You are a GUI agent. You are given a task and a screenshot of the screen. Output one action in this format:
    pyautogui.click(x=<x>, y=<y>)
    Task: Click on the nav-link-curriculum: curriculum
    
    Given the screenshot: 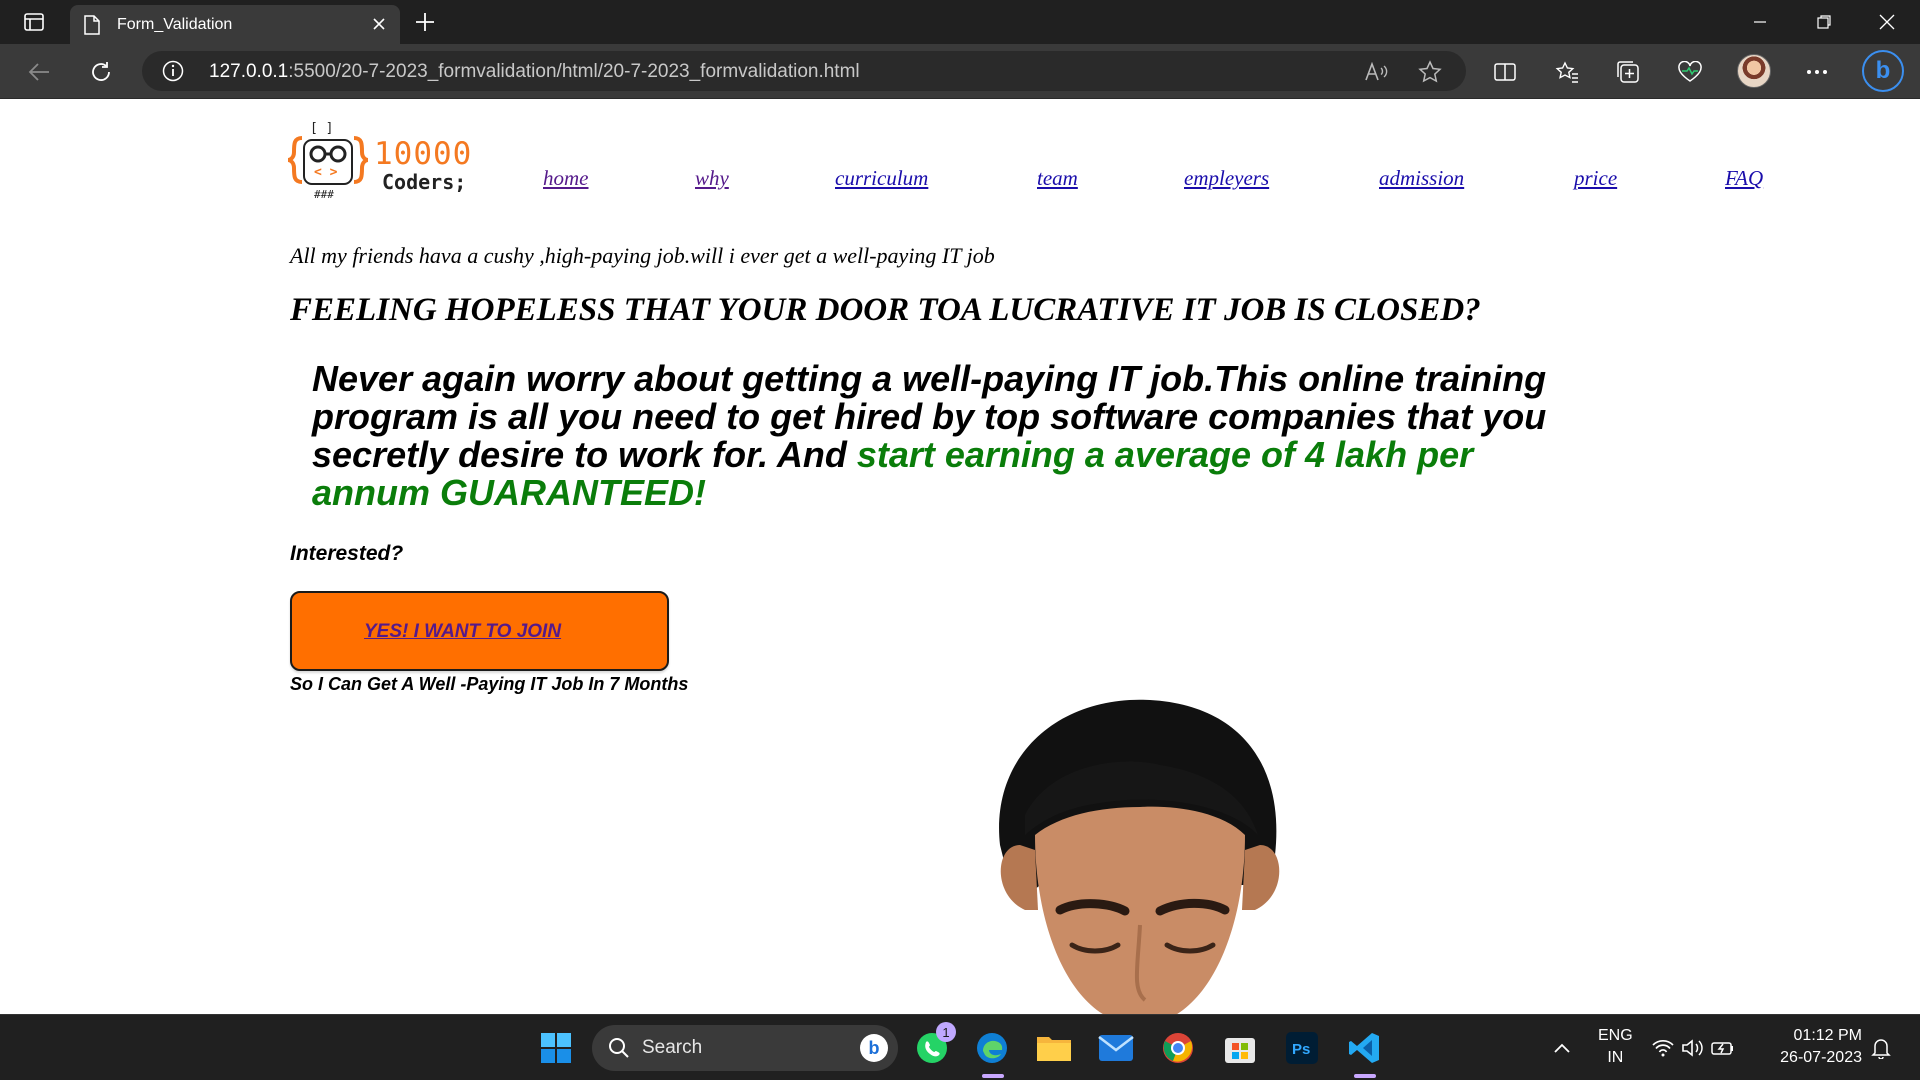 What is the action you would take?
    pyautogui.click(x=881, y=178)
    